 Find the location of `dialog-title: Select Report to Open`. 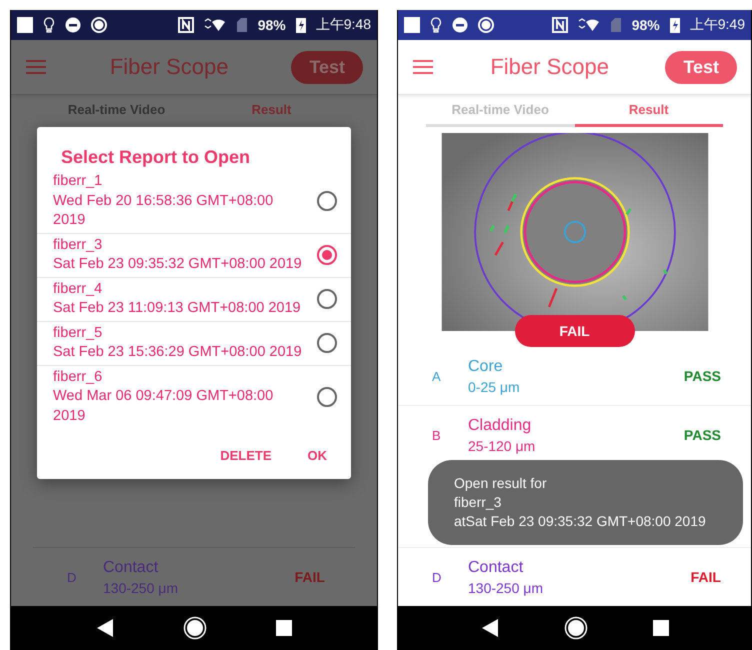

dialog-title: Select Report to Open is located at coordinates (156, 157).